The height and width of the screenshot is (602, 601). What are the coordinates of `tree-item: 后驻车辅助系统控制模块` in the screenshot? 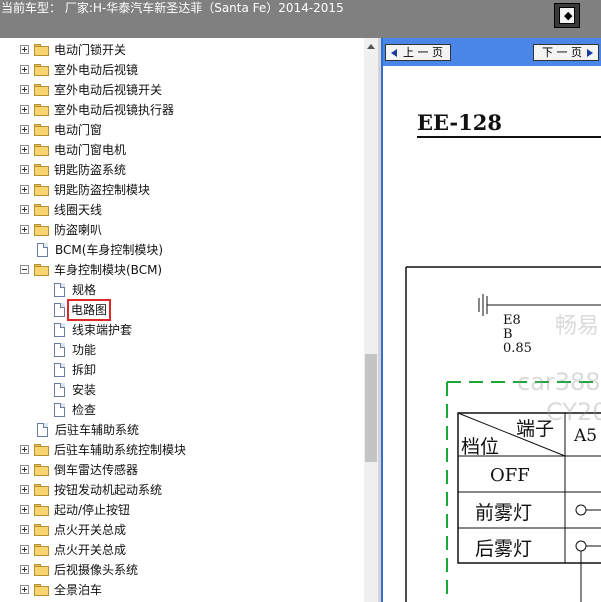 It's located at (182, 450).